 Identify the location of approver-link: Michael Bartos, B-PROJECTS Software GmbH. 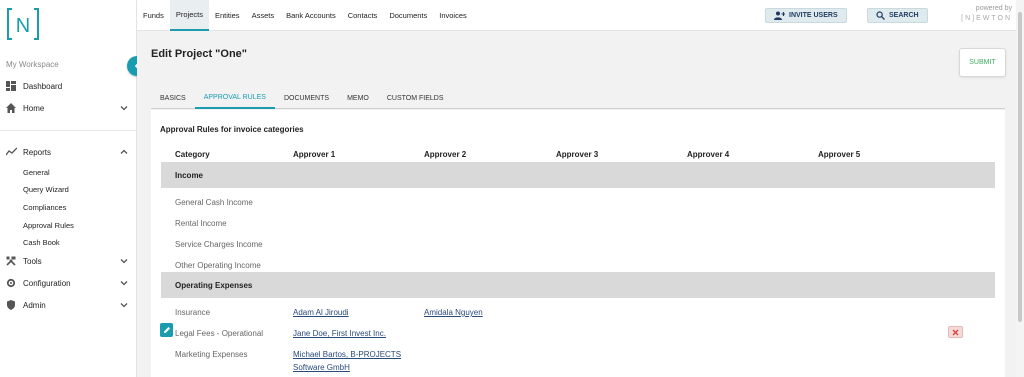
(353, 361).